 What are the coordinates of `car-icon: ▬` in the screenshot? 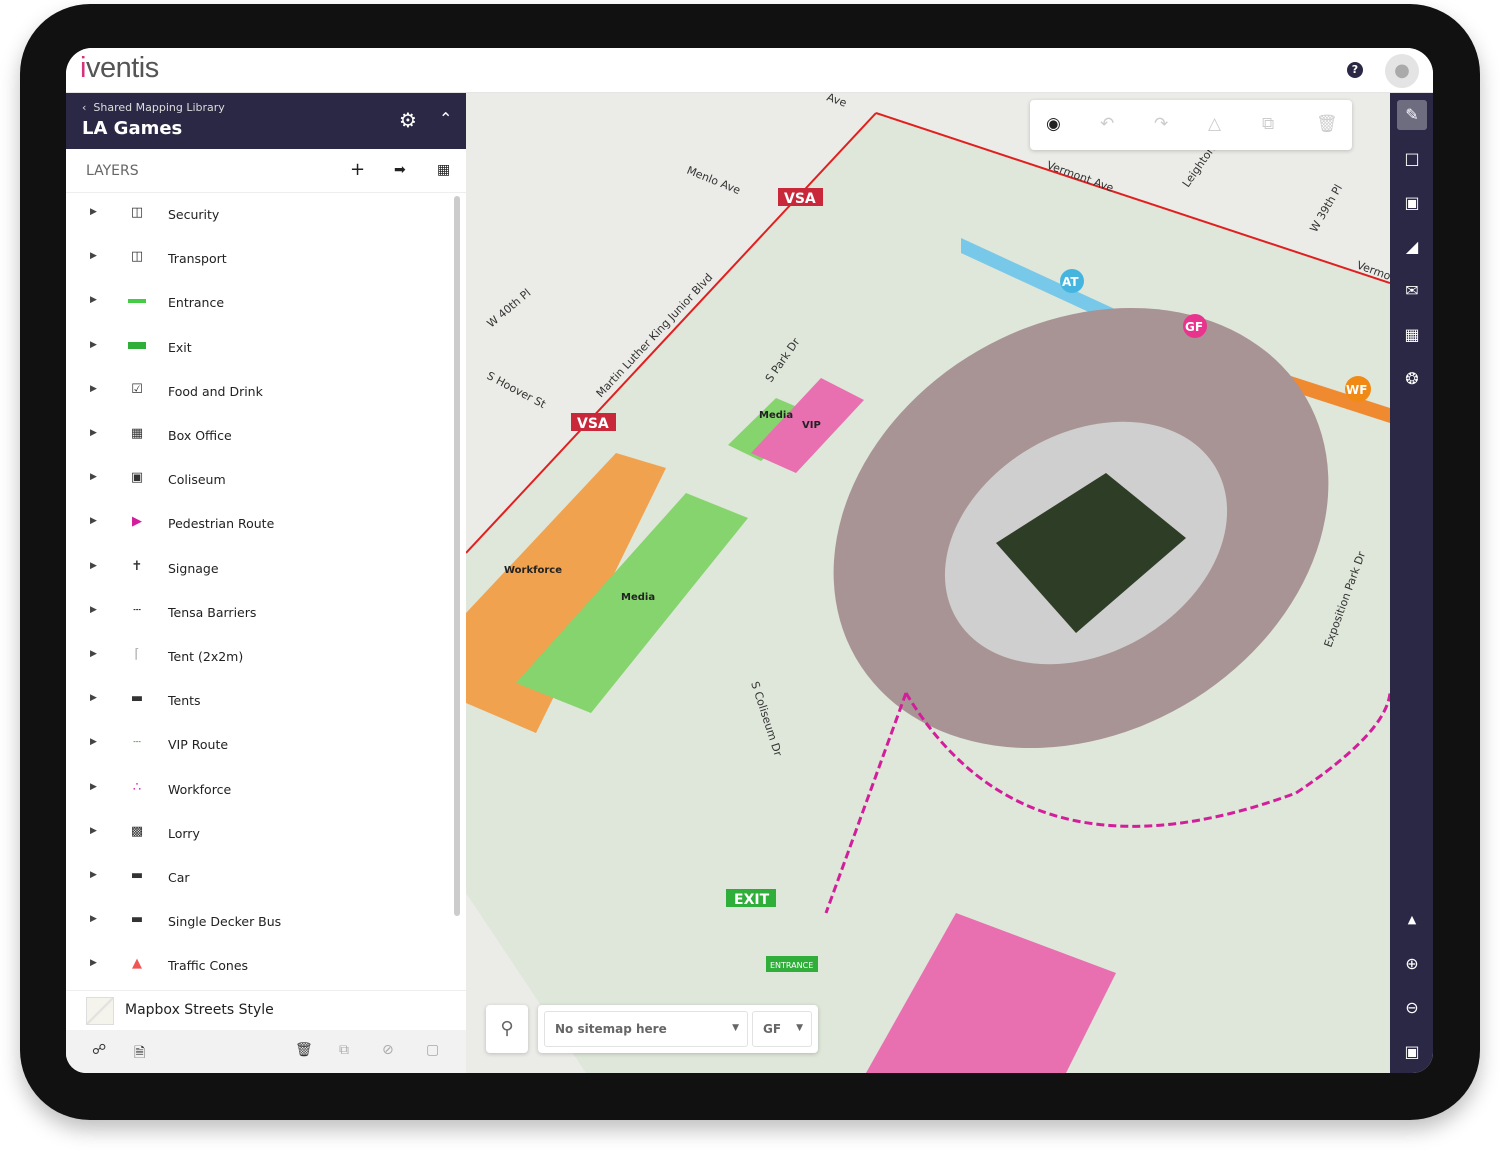 It's located at (137, 875).